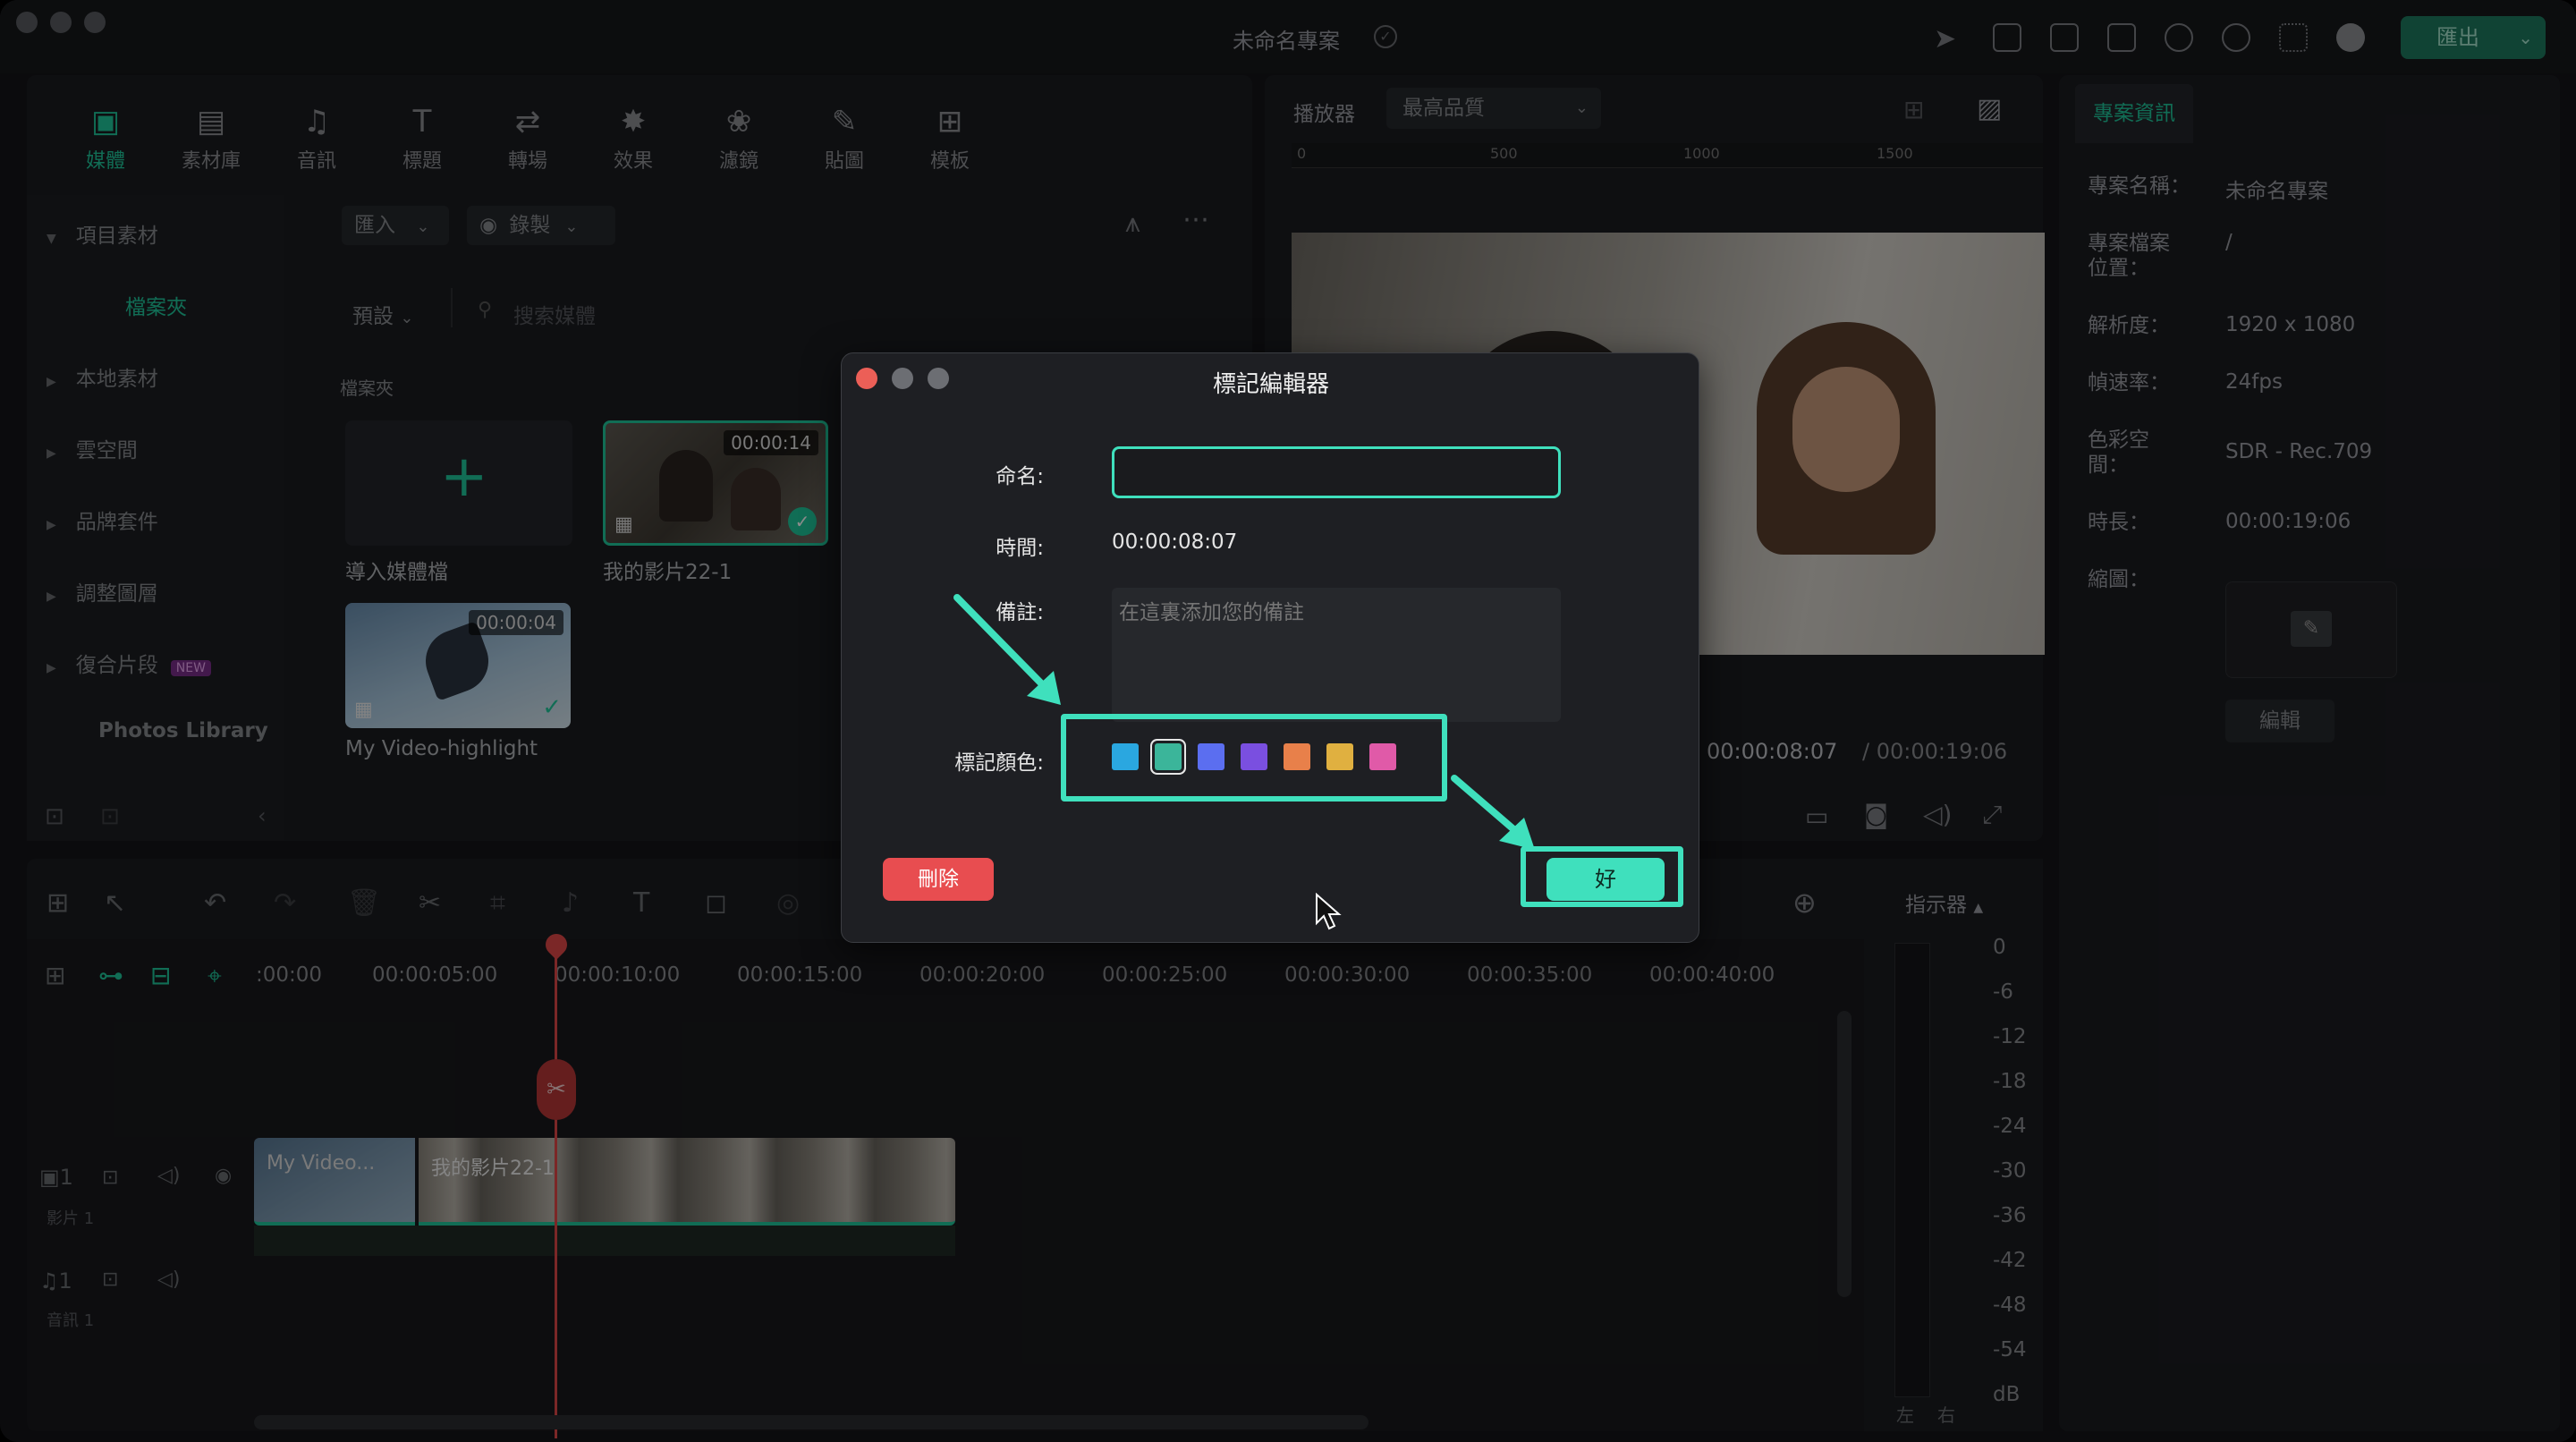 Image resolution: width=2576 pixels, height=1442 pixels. What do you see at coordinates (1329, 911) in the screenshot?
I see `mouse-cursor-icon` at bounding box center [1329, 911].